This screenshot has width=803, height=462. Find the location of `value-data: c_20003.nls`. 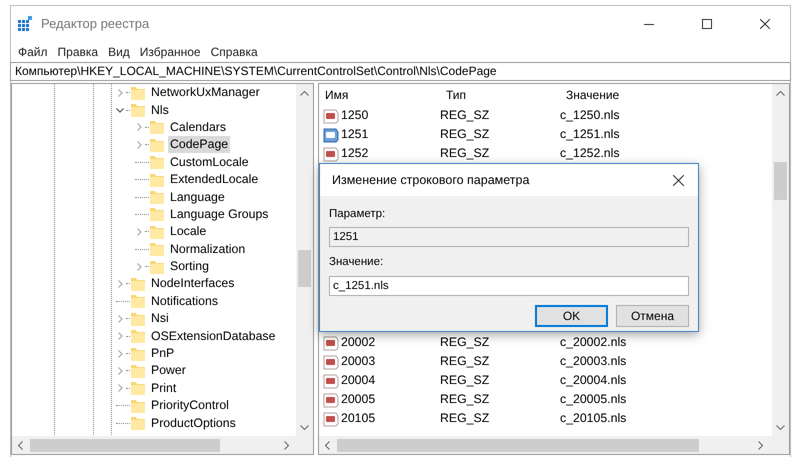

value-data: c_20003.nls is located at coordinates (593, 361).